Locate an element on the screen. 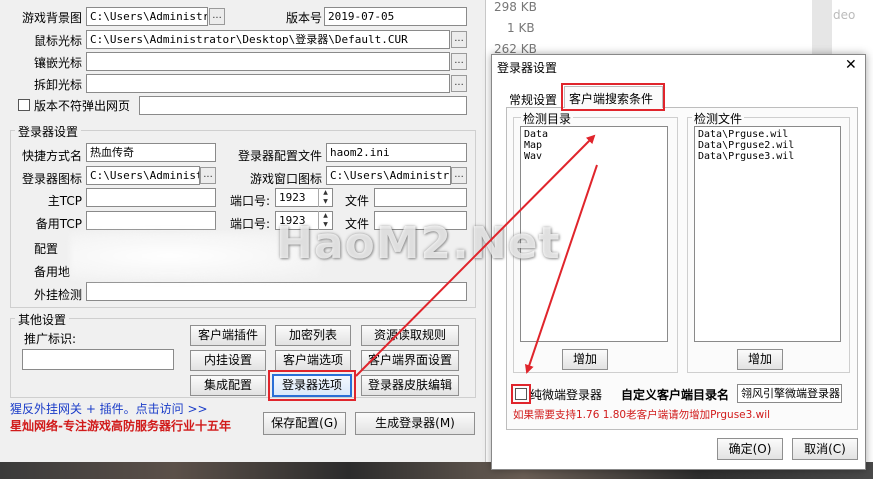 The image size is (873, 479). annotation-arrows is located at coordinates (476, 255).